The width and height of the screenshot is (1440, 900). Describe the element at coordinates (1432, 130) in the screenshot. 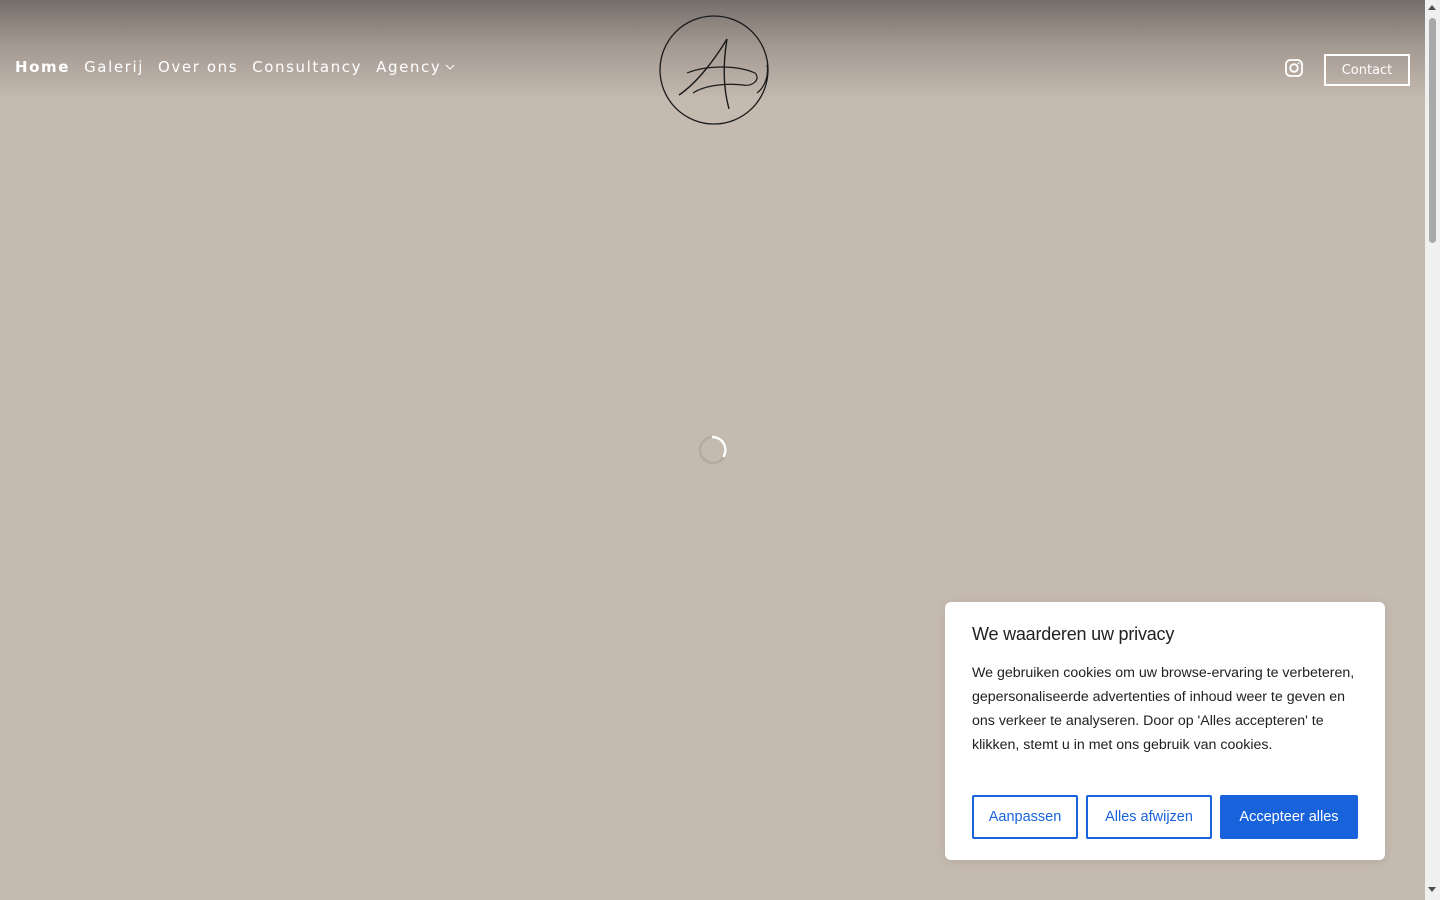

I see `scrollbar-thumb` at that location.